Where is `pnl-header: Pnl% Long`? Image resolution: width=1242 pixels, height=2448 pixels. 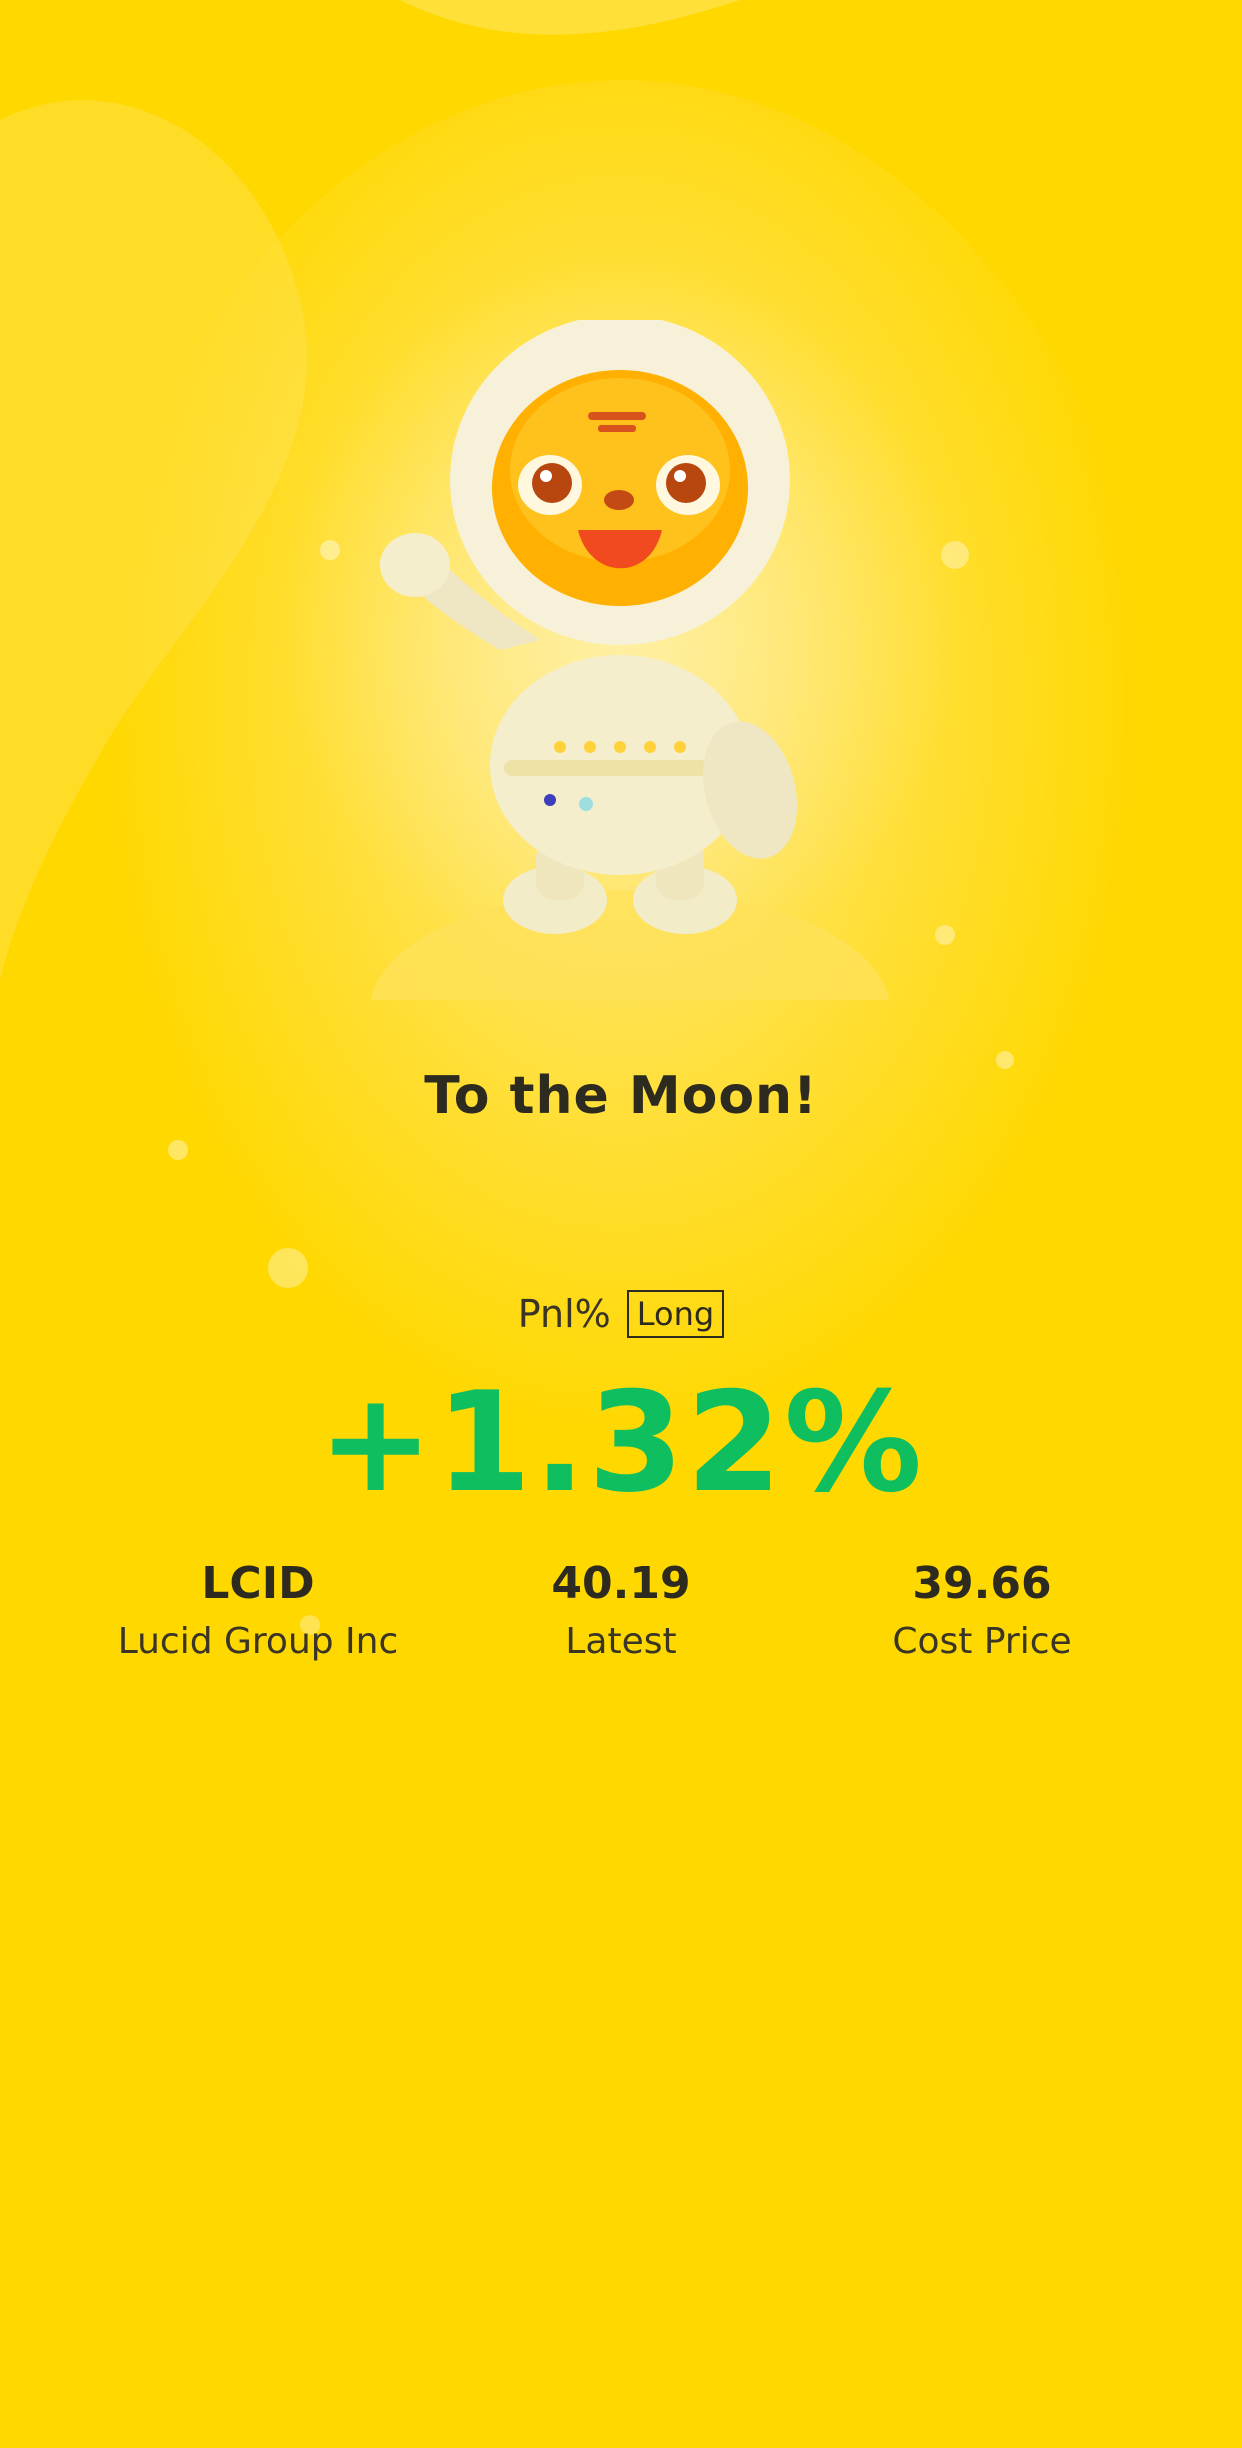
pnl-header: Pnl% Long is located at coordinates (621, 1314).